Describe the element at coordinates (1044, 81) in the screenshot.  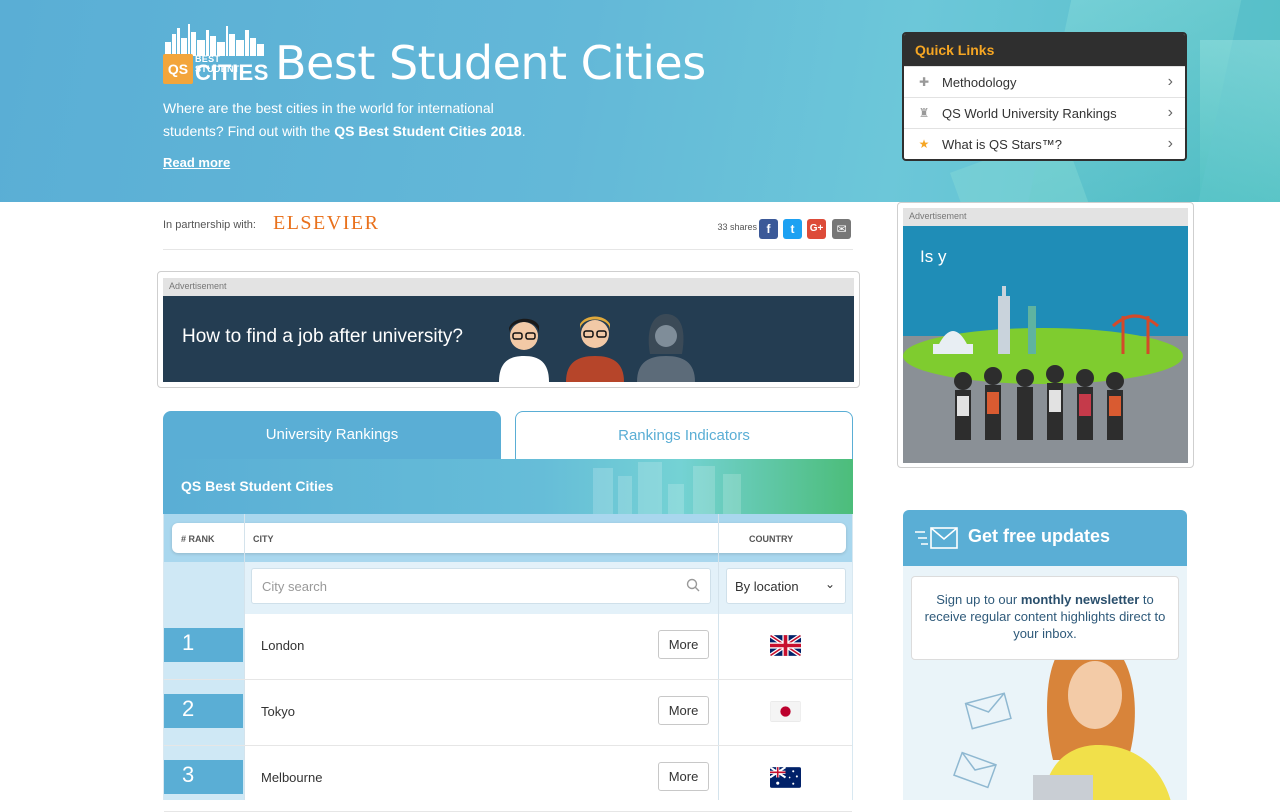
I see `quick-link-methodology: ✚ Methodology ›` at that location.